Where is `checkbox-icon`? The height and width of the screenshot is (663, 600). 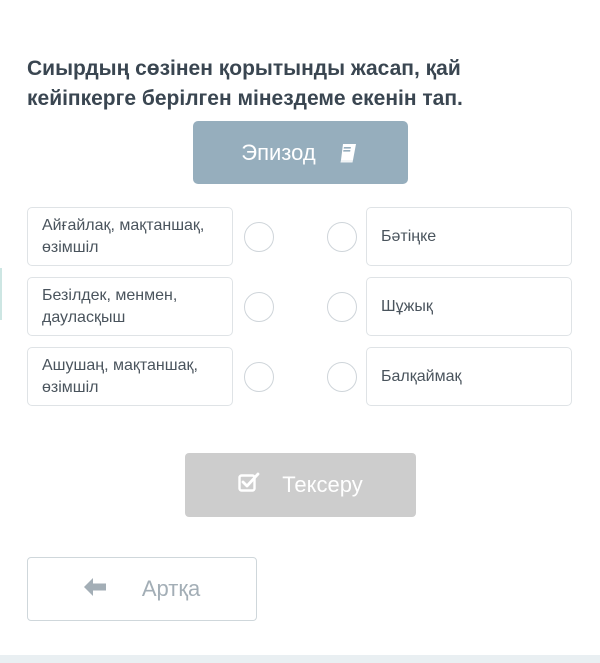
checkbox-icon is located at coordinates (249, 485).